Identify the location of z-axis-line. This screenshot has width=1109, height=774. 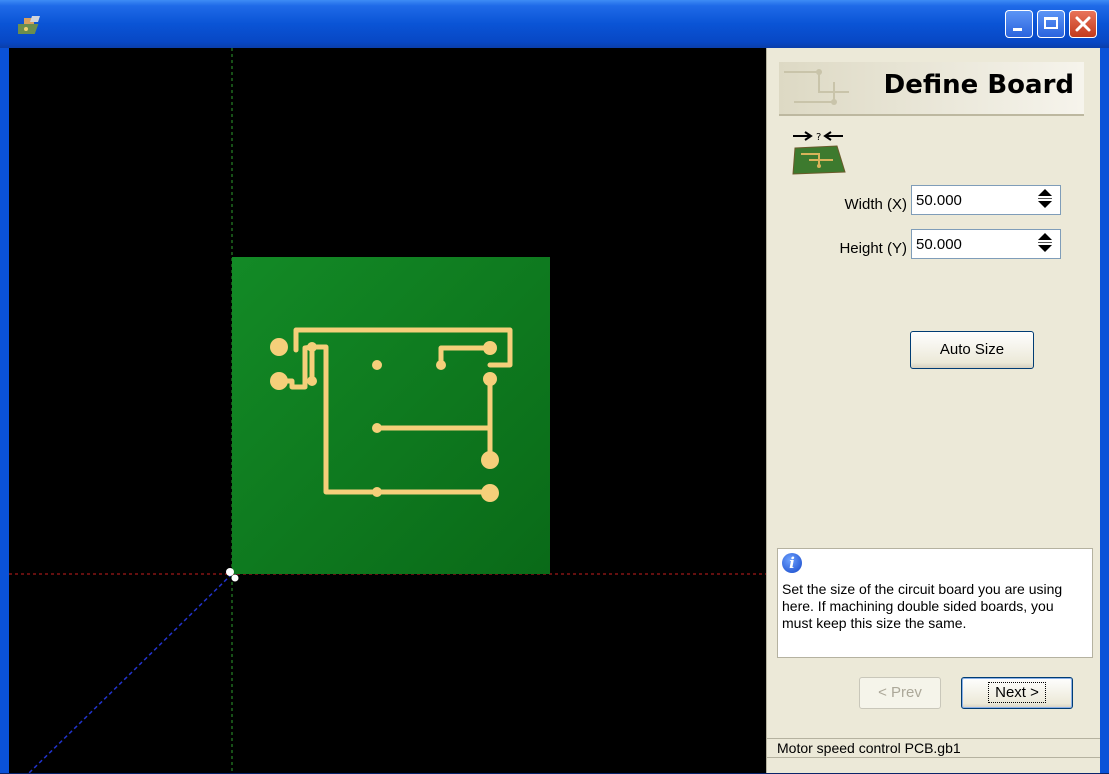
(130, 673).